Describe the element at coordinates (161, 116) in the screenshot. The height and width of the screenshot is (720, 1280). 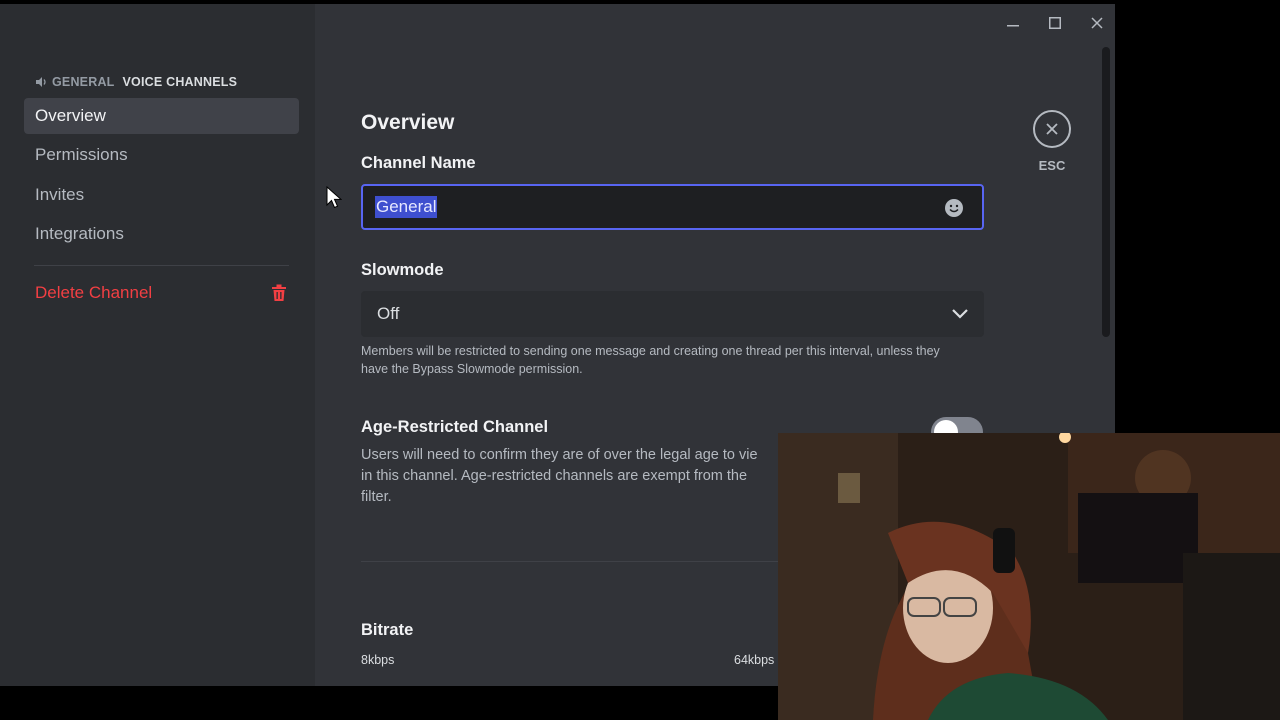
I see `sidebar-item-overview: Overview` at that location.